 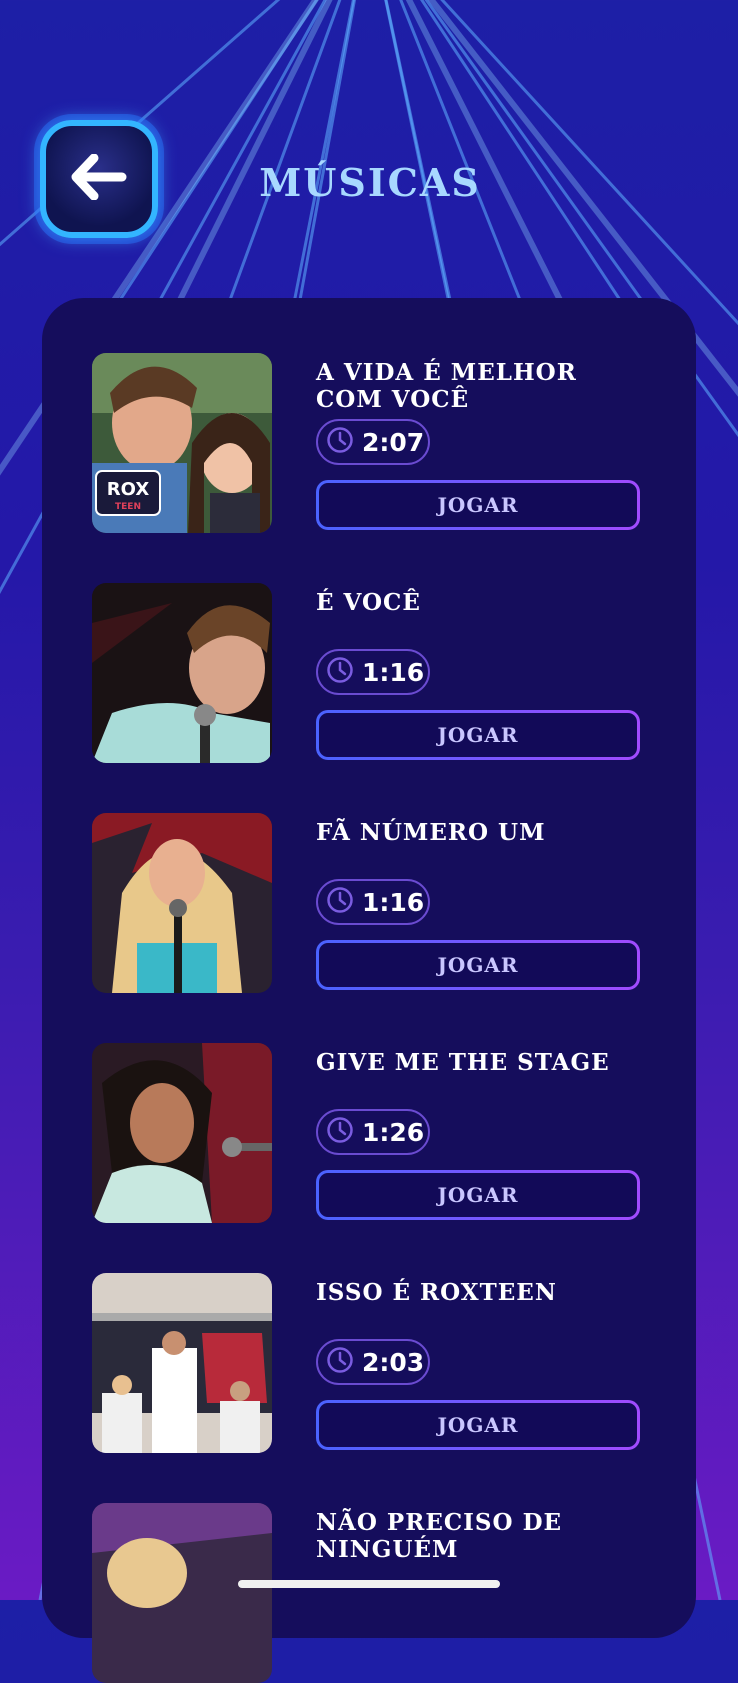 What do you see at coordinates (436, 1292) in the screenshot?
I see `song-title: ISSO É ROXTEEN` at bounding box center [436, 1292].